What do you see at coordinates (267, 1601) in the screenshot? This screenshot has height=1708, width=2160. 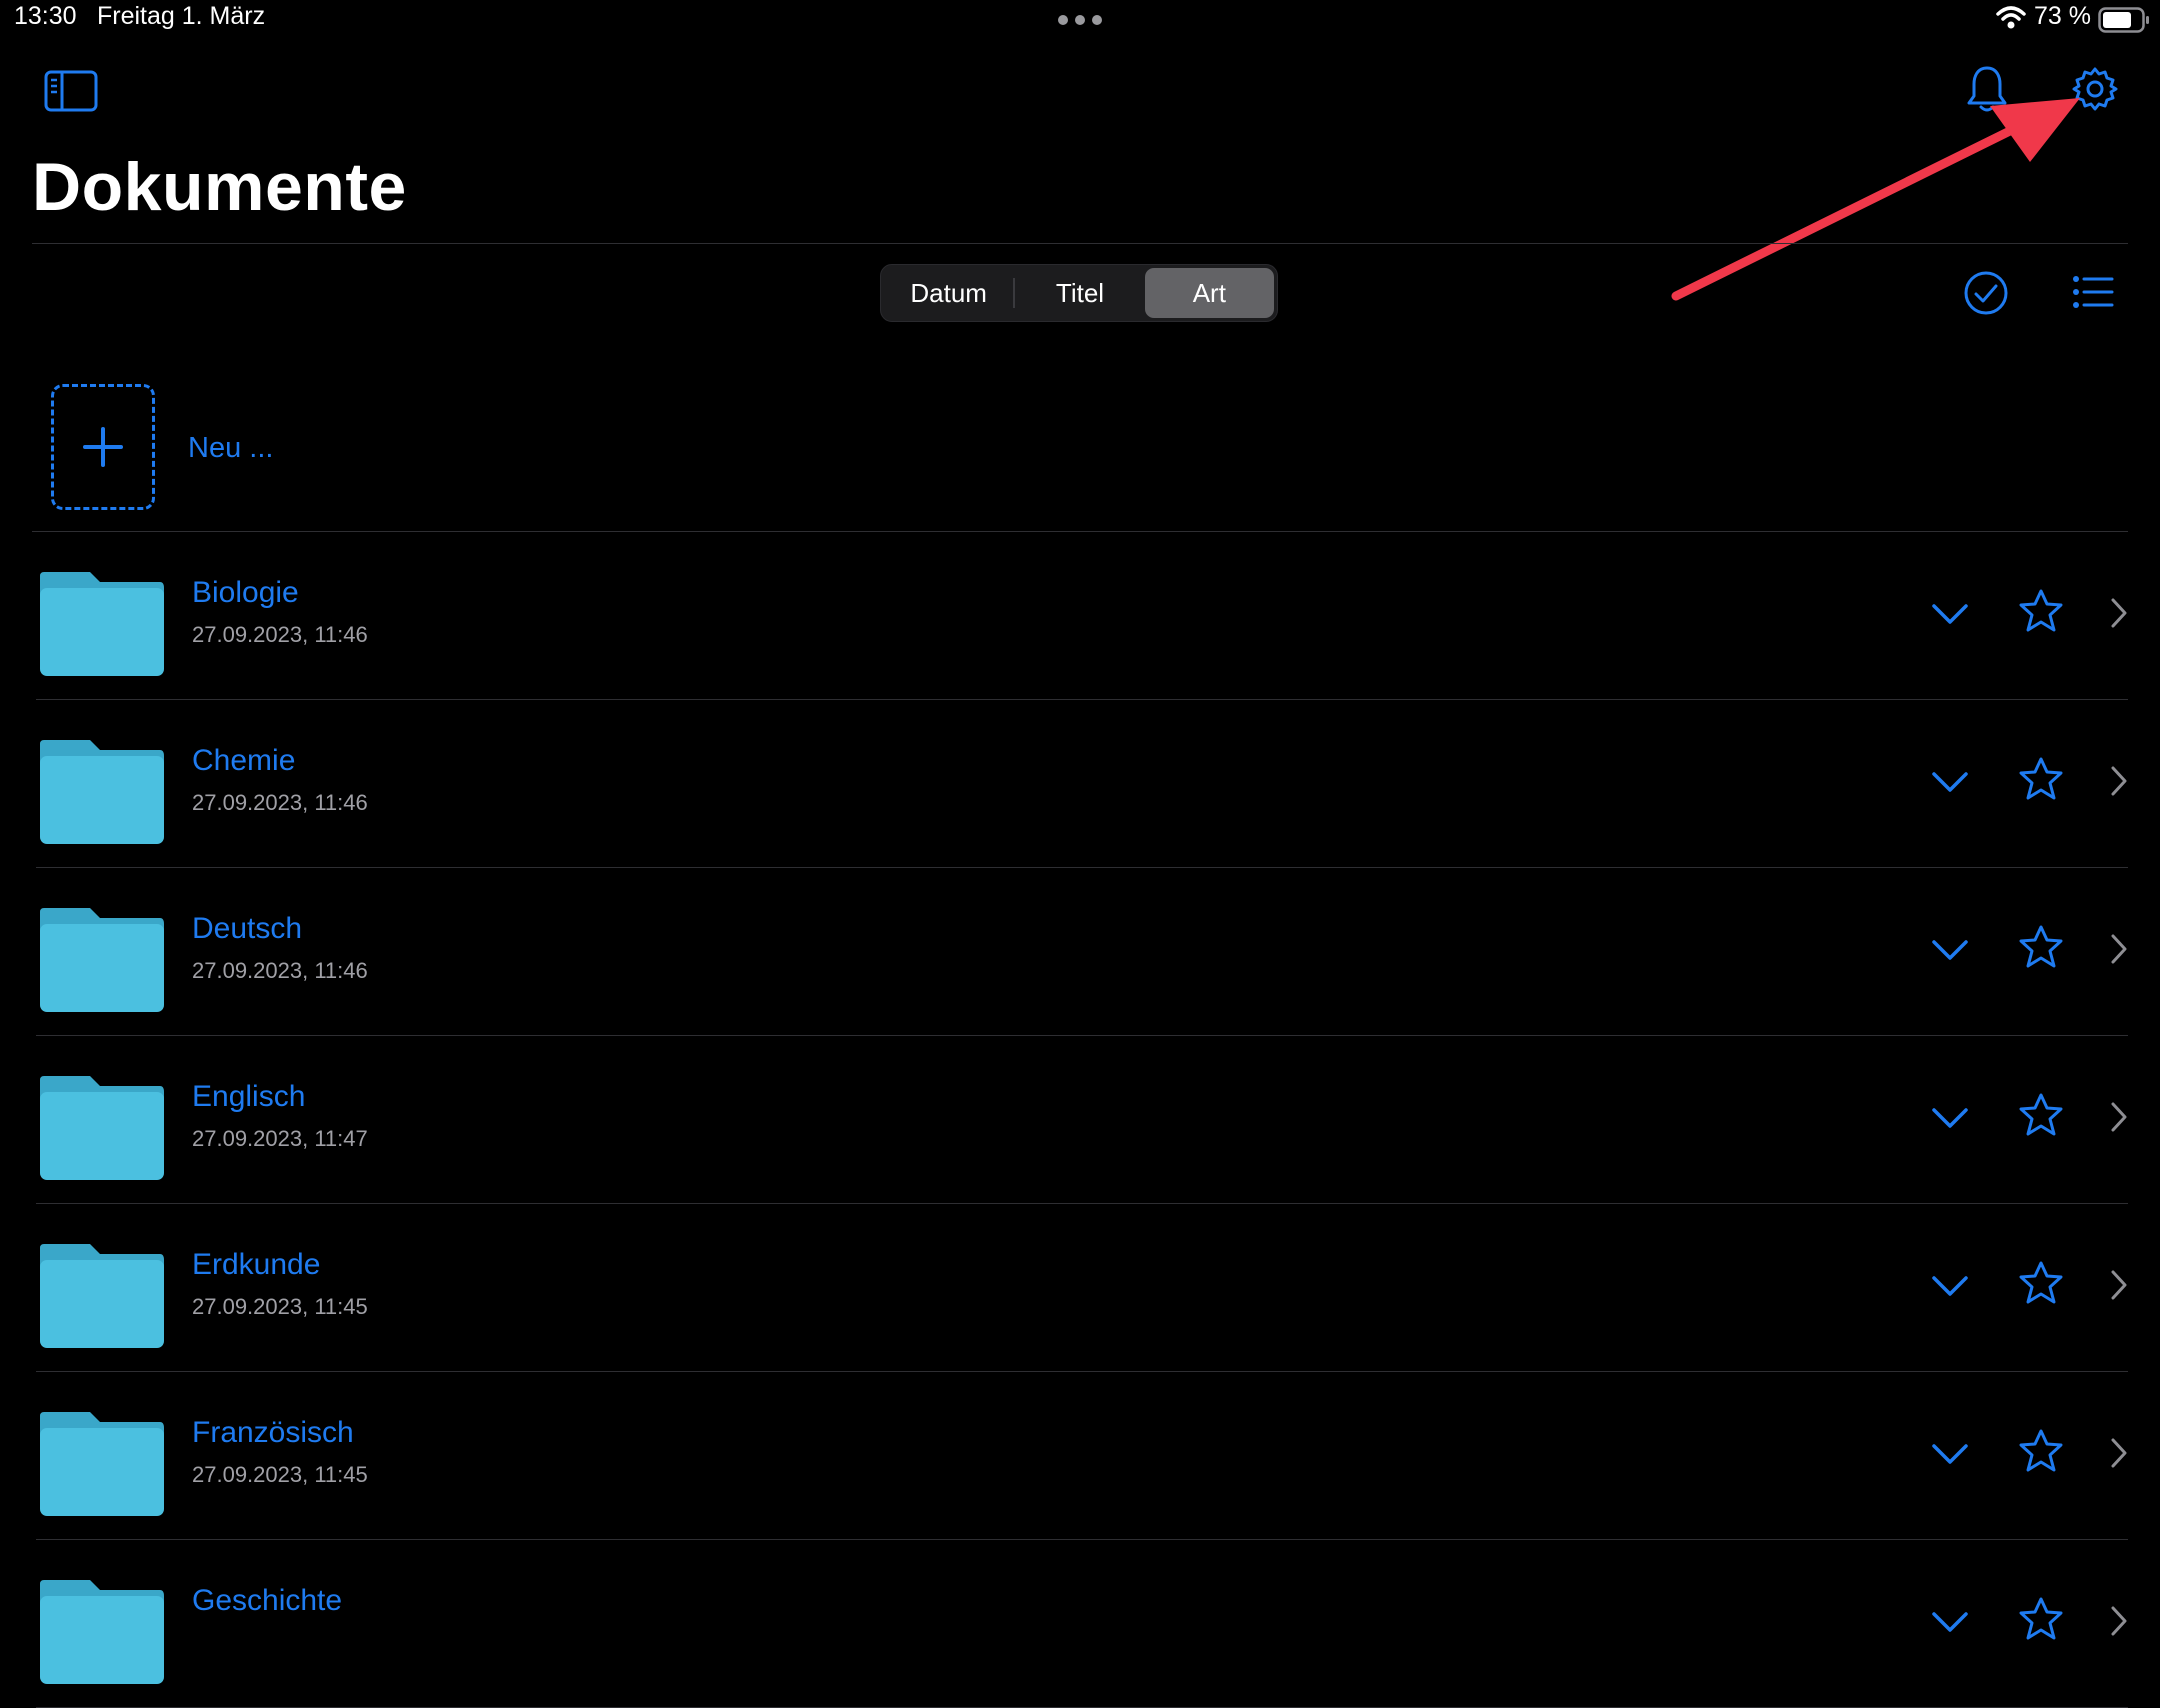 I see `folder-title: Geschichte` at bounding box center [267, 1601].